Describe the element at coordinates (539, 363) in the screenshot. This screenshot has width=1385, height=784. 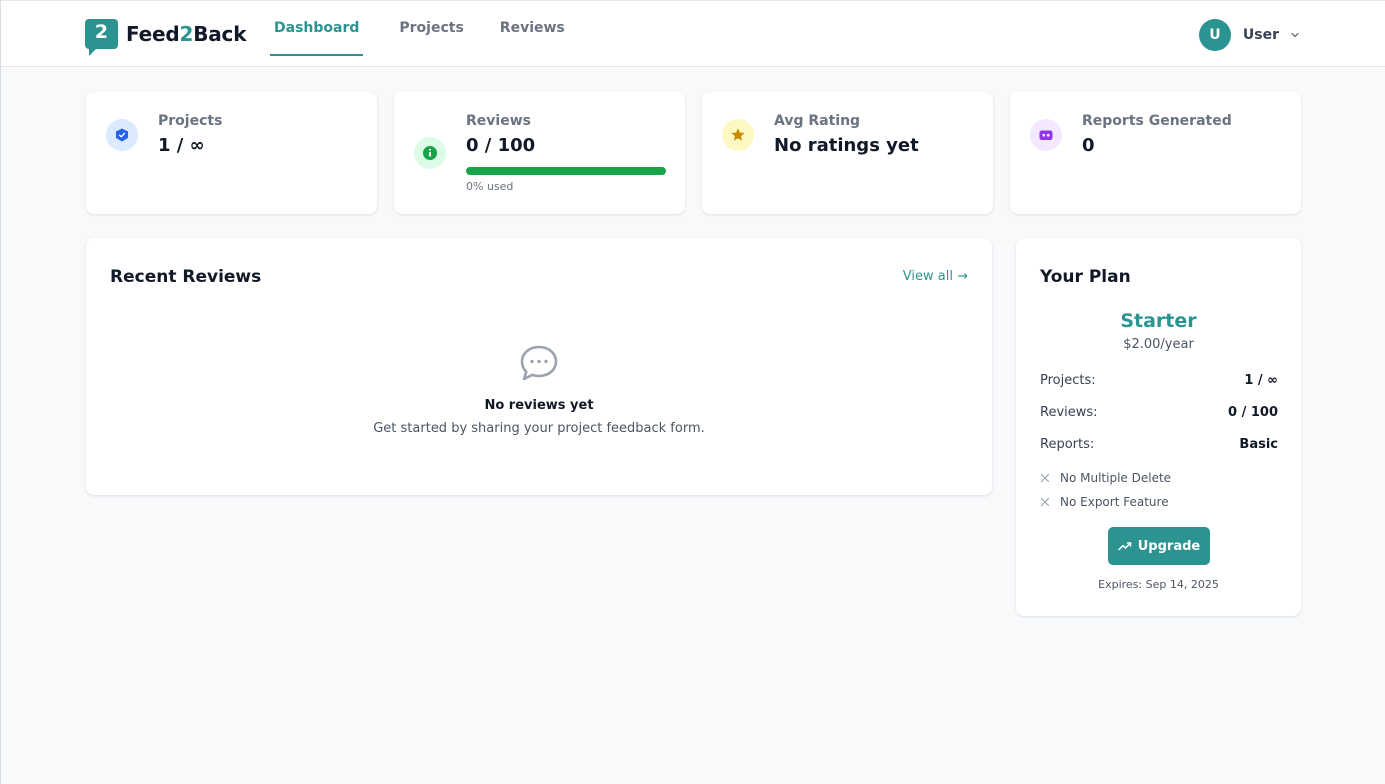
I see `chat-bubble-icon` at that location.